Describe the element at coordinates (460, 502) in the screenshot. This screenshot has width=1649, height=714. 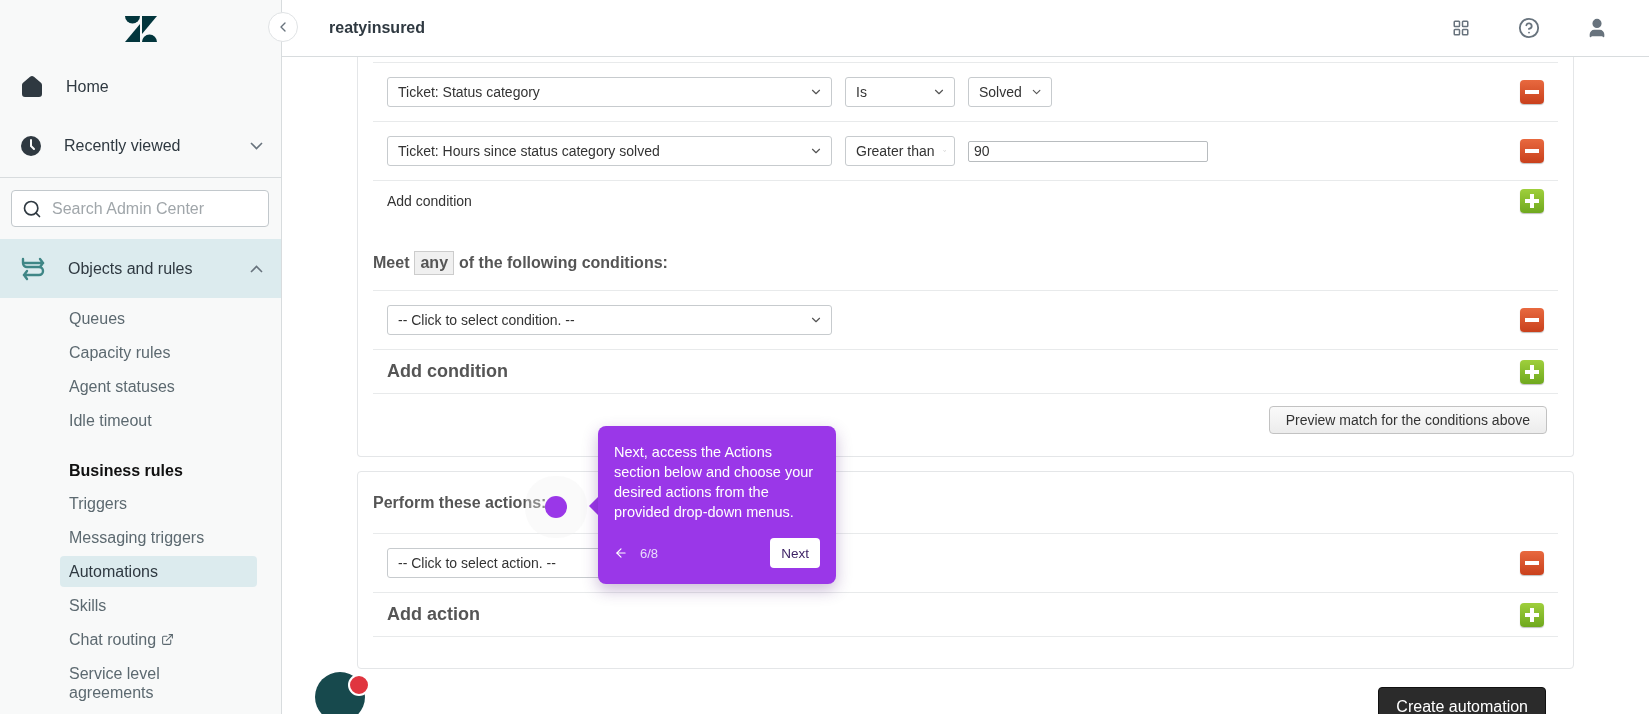
I see `section-heading: Perform these actions:` at that location.